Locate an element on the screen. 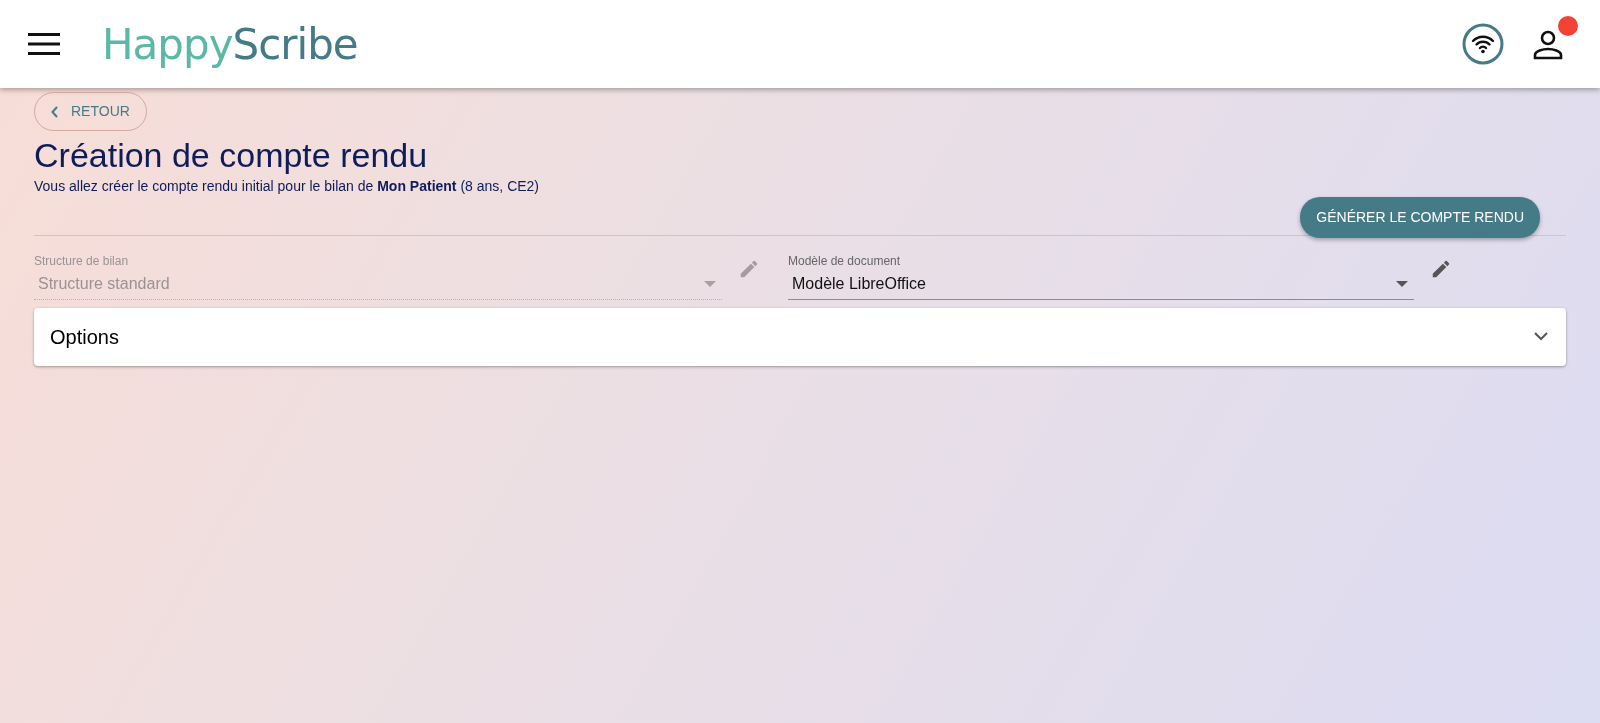 This screenshot has width=1600, height=723. user-icon is located at coordinates (1548, 45).